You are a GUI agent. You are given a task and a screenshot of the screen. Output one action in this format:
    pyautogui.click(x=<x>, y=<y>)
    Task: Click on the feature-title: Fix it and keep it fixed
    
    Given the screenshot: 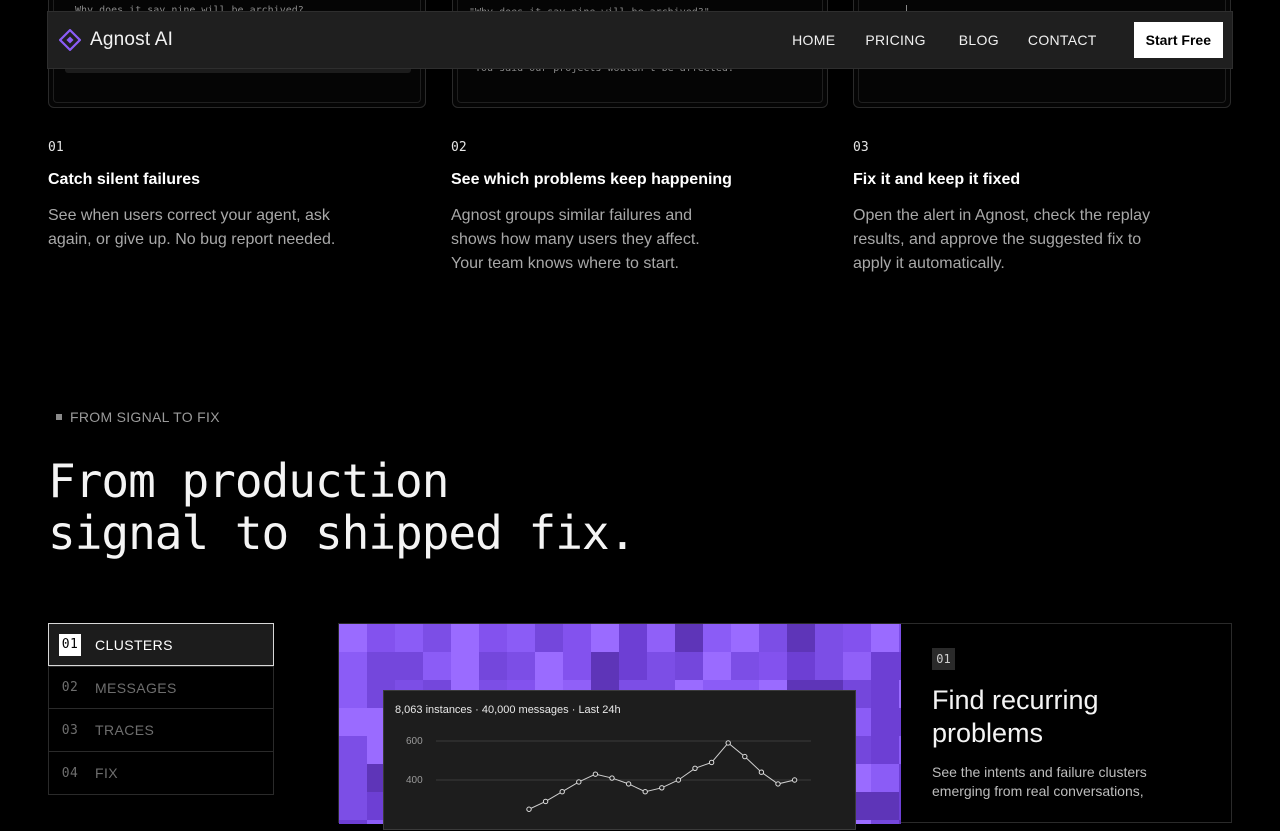 What is the action you would take?
    pyautogui.click(x=937, y=179)
    